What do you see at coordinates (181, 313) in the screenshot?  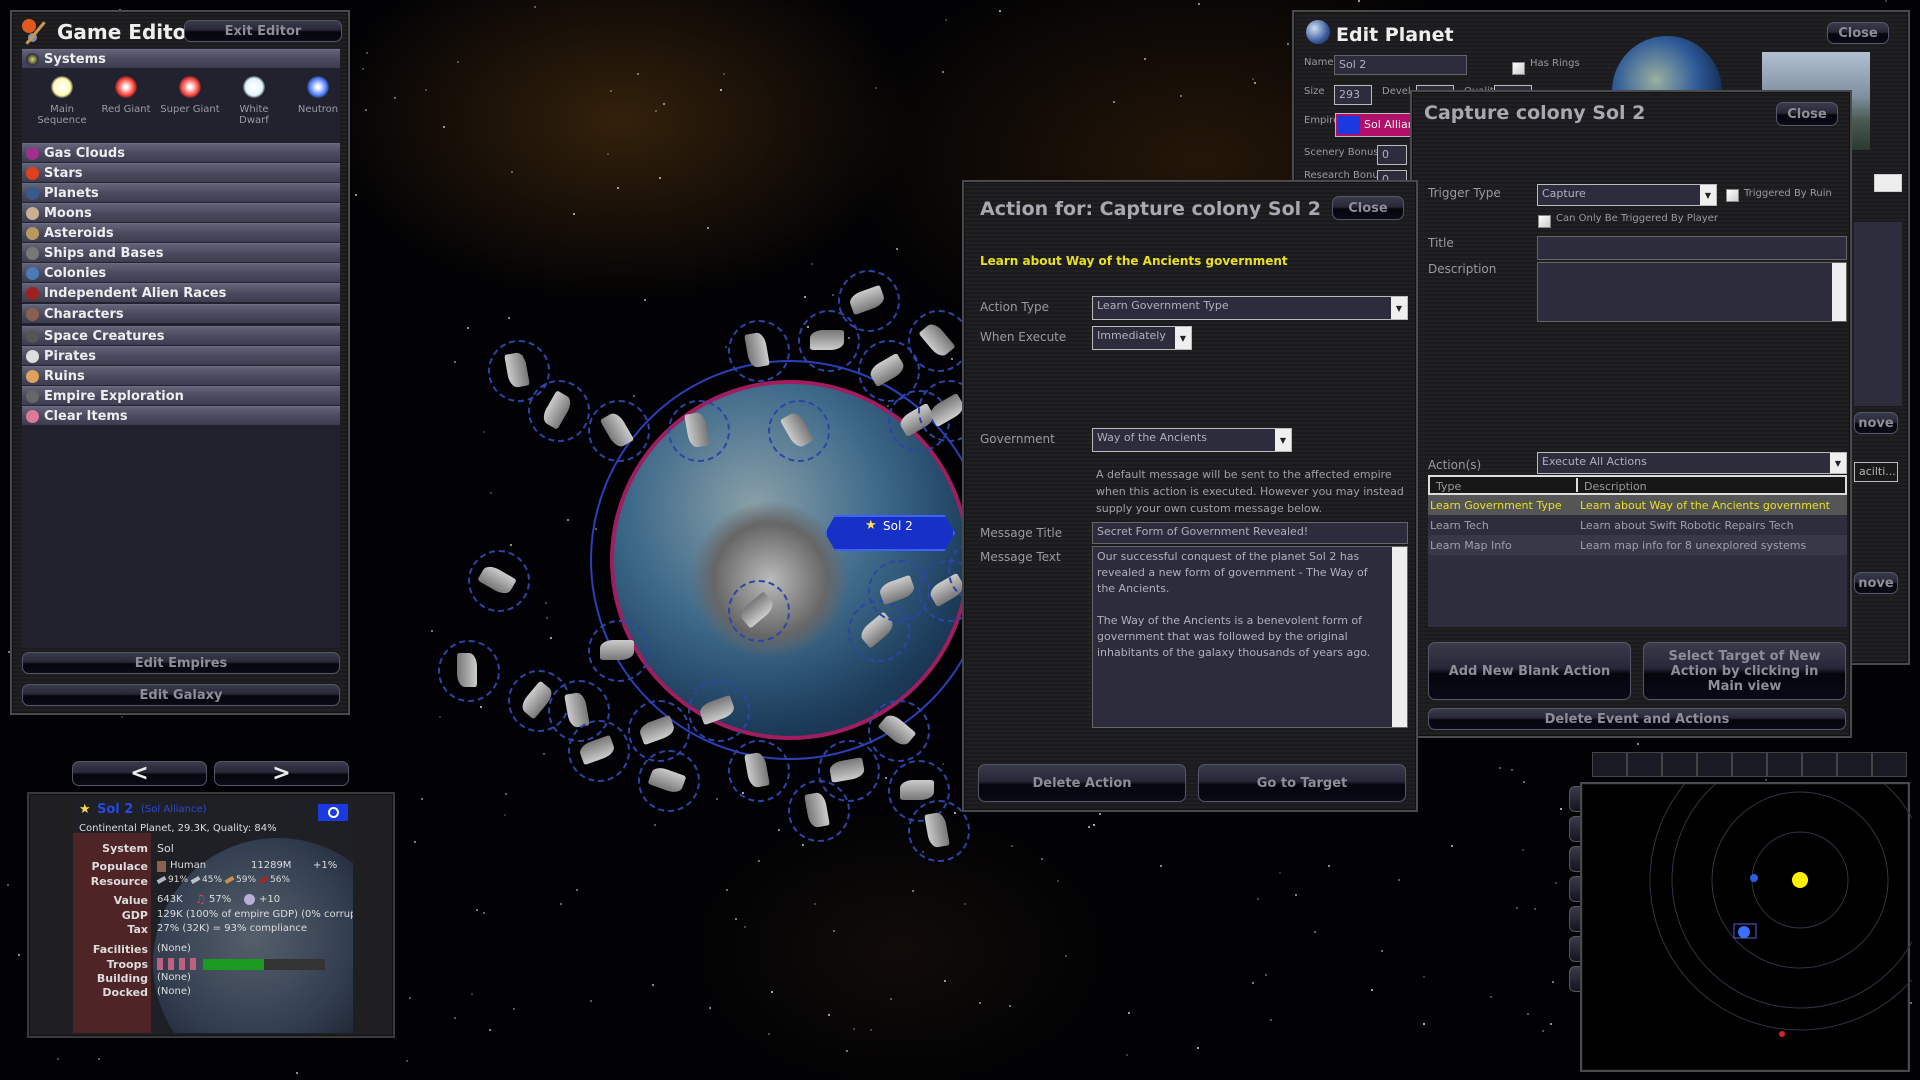 I see `section-characters: Characters` at bounding box center [181, 313].